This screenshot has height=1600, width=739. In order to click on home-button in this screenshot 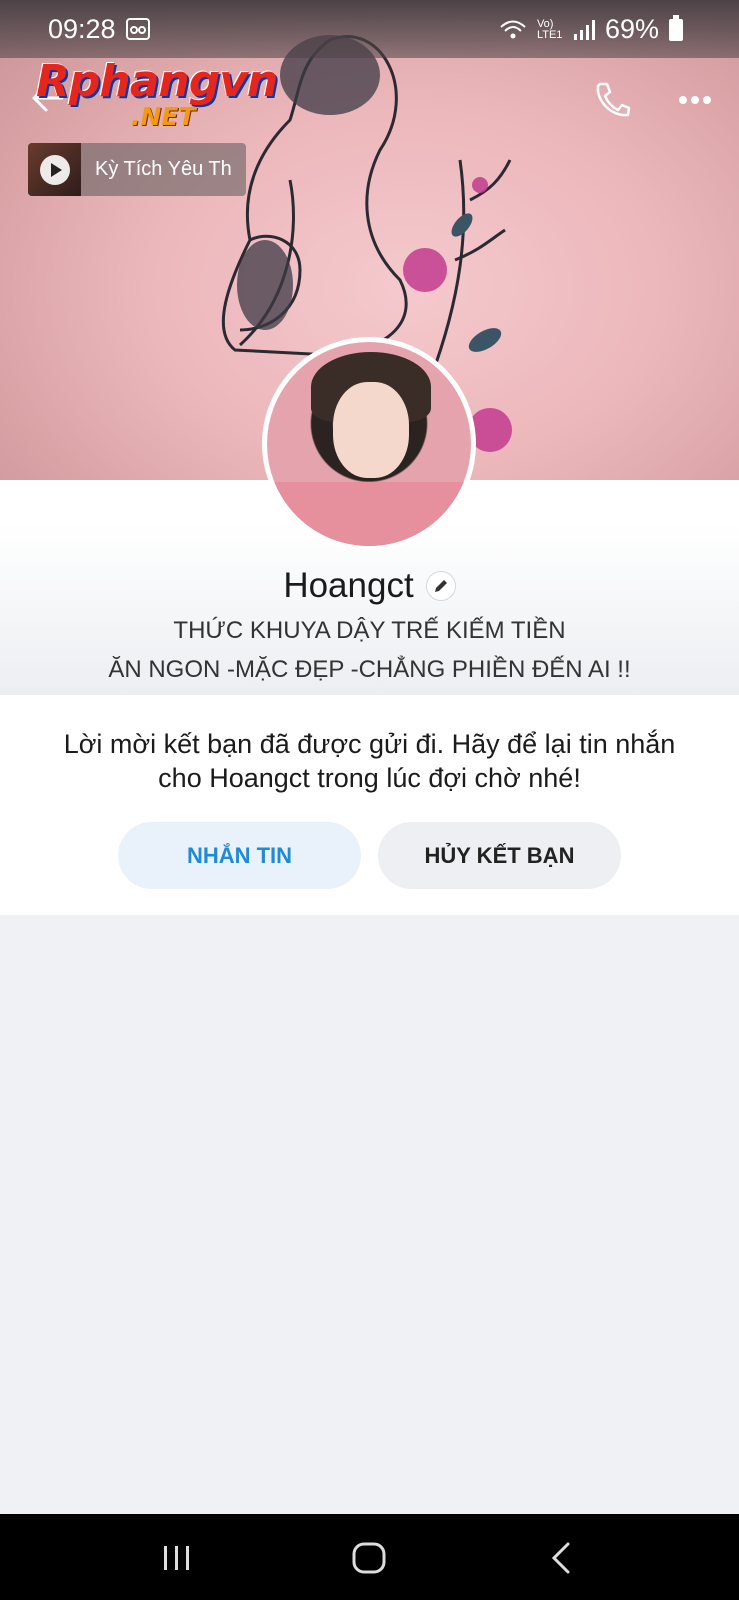, I will do `click(370, 1558)`.